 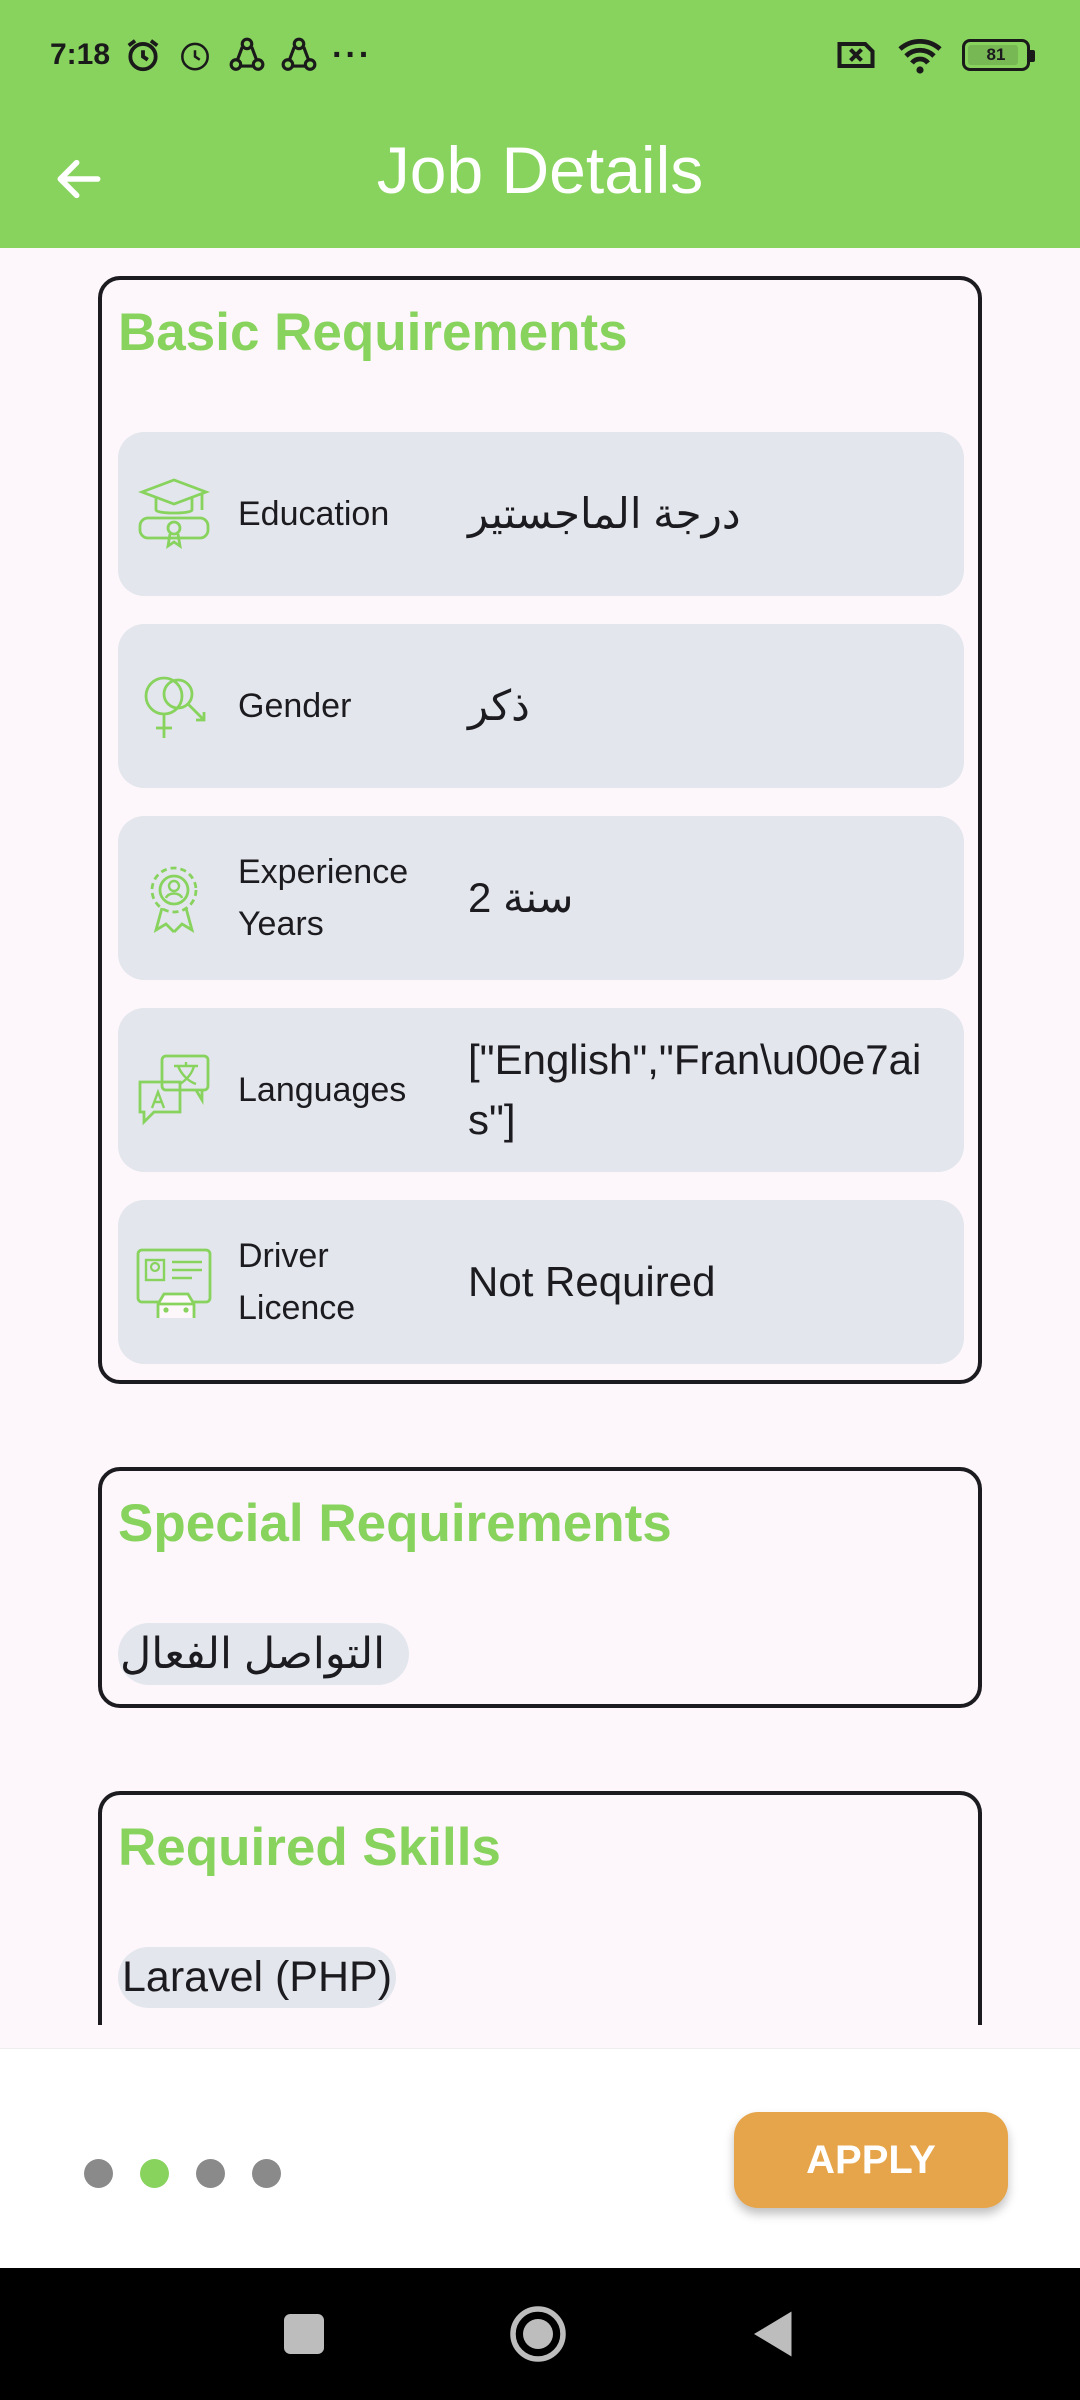 I want to click on requirement-label: Education, so click(x=314, y=514).